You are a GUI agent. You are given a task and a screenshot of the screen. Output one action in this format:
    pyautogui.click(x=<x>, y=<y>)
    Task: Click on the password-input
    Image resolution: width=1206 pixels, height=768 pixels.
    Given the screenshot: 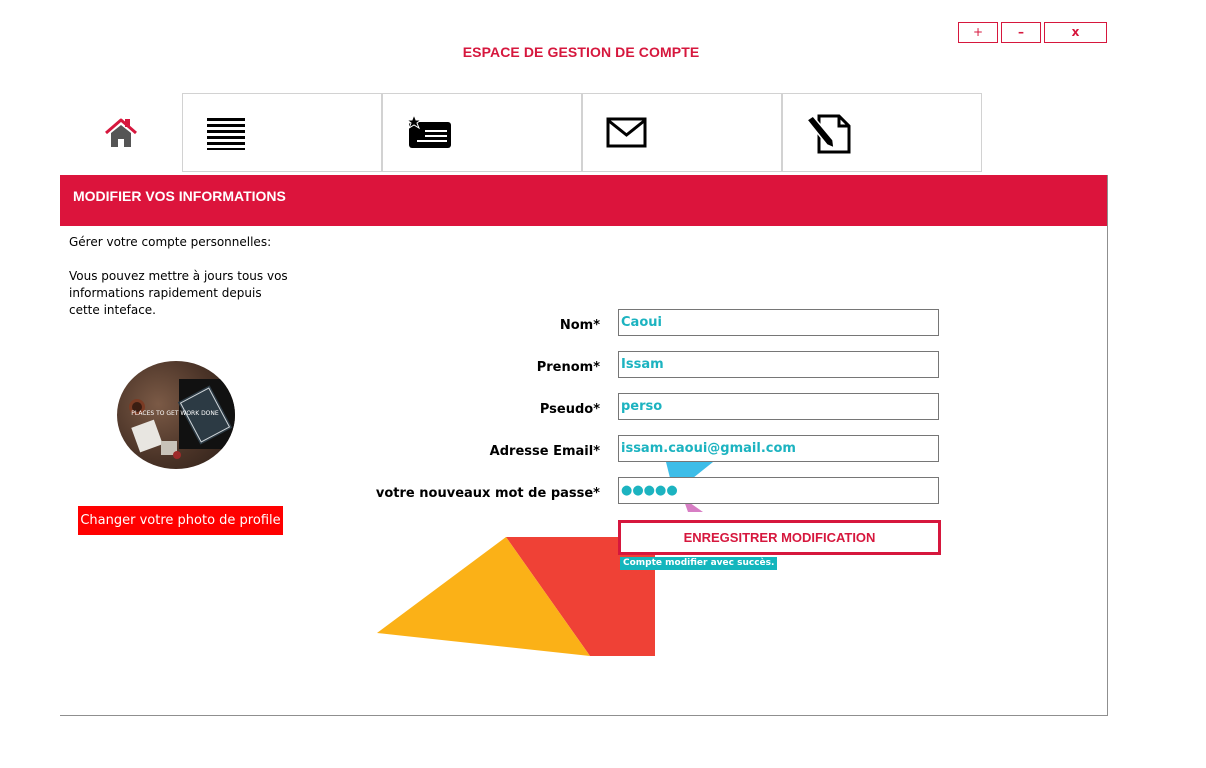 What is the action you would take?
    pyautogui.click(x=778, y=490)
    